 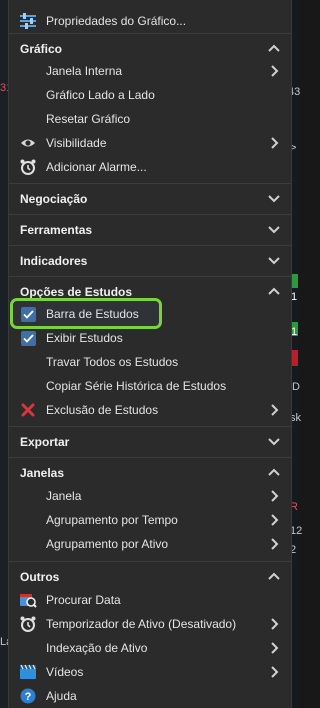 I want to click on menu-item-copiar-serie-historica: Copiar Série Histórica de Estudos, so click(x=150, y=386).